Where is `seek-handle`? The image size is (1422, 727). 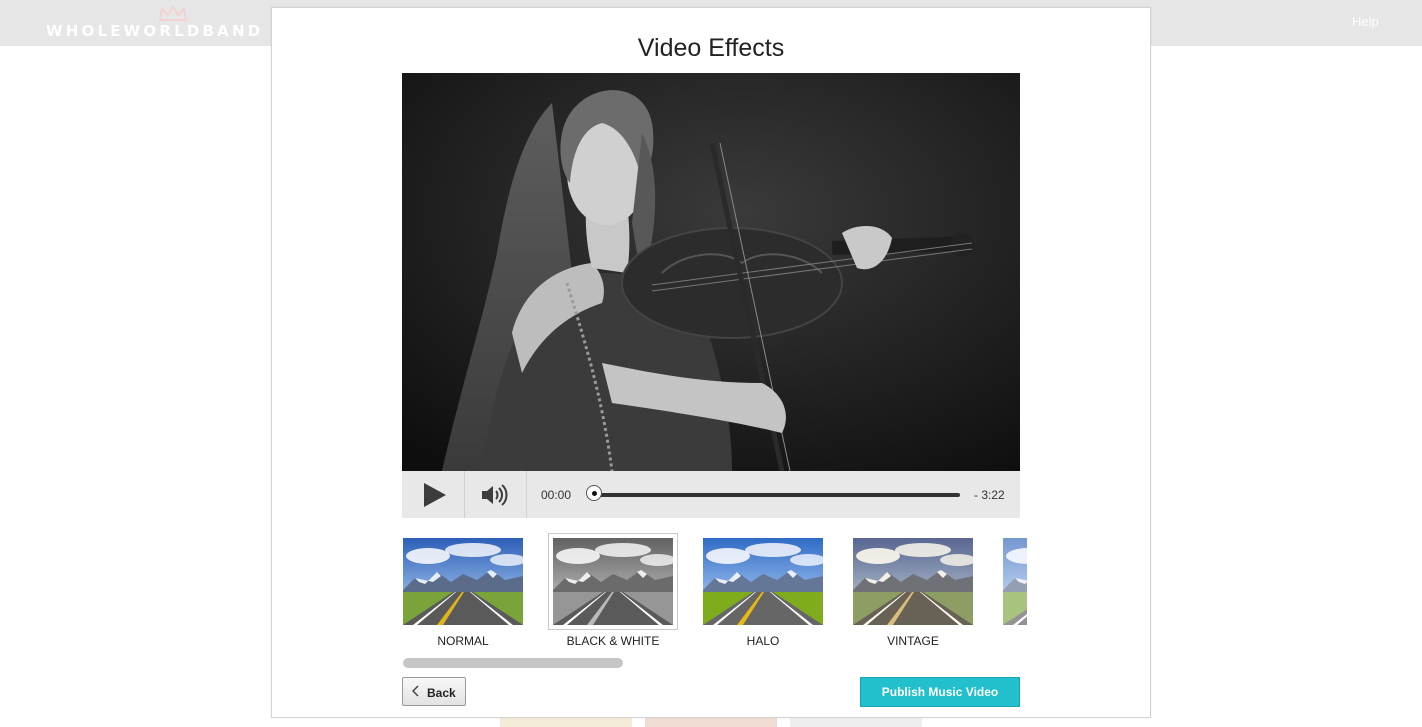
seek-handle is located at coordinates (594, 493).